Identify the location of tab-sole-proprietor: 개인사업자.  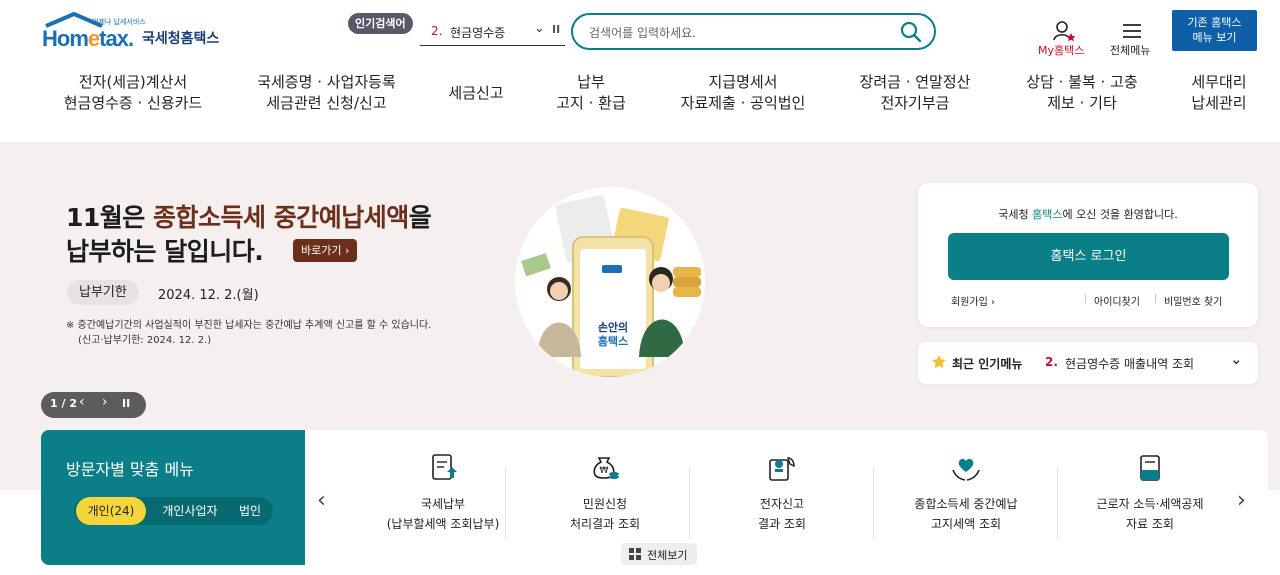
(190, 511).